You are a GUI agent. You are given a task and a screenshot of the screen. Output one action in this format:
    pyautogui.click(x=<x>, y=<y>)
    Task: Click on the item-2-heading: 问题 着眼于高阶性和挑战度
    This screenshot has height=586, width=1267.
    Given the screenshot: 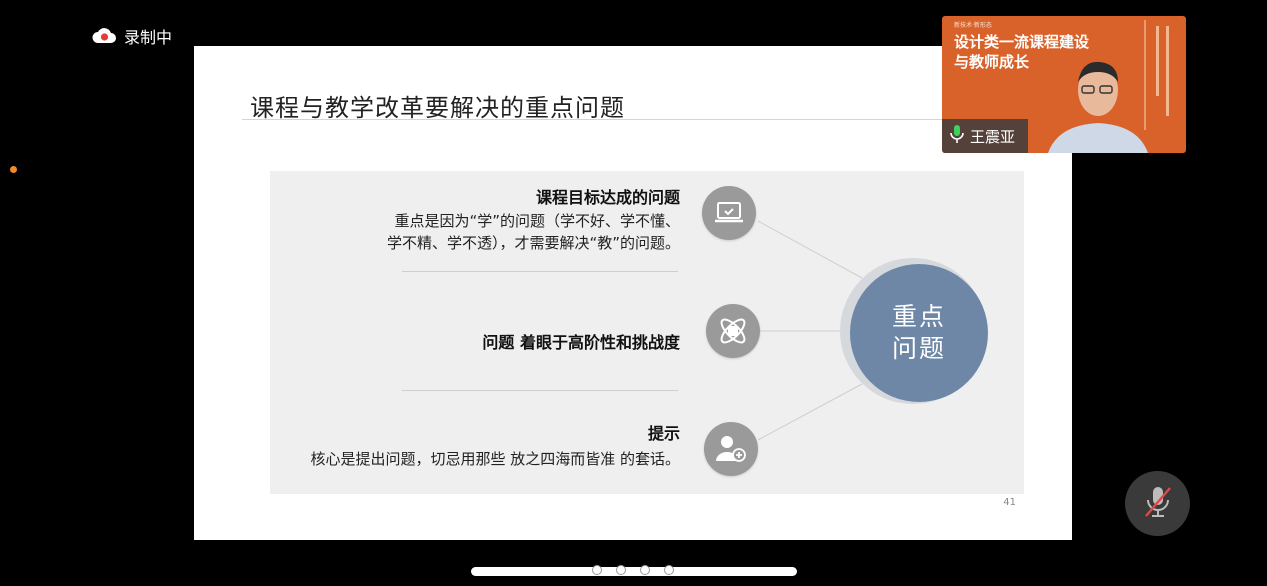 What is the action you would take?
    pyautogui.click(x=581, y=342)
    